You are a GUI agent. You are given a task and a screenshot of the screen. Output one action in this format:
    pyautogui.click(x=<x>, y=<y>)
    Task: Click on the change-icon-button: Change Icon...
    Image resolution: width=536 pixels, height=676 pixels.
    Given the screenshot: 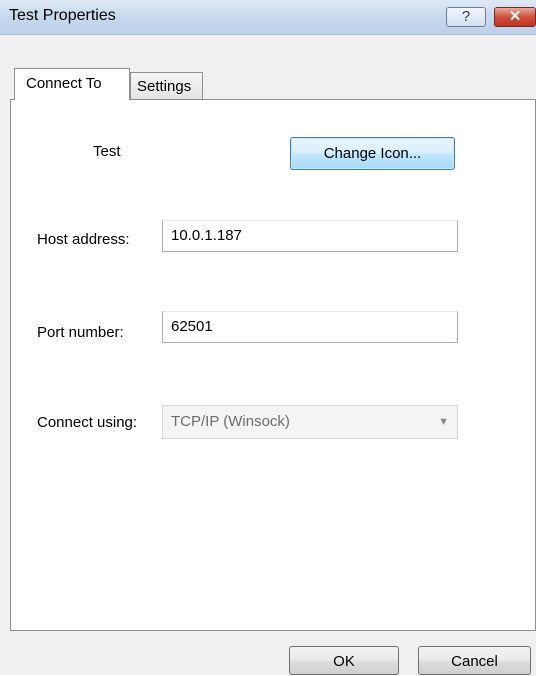 What is the action you would take?
    pyautogui.click(x=372, y=153)
    